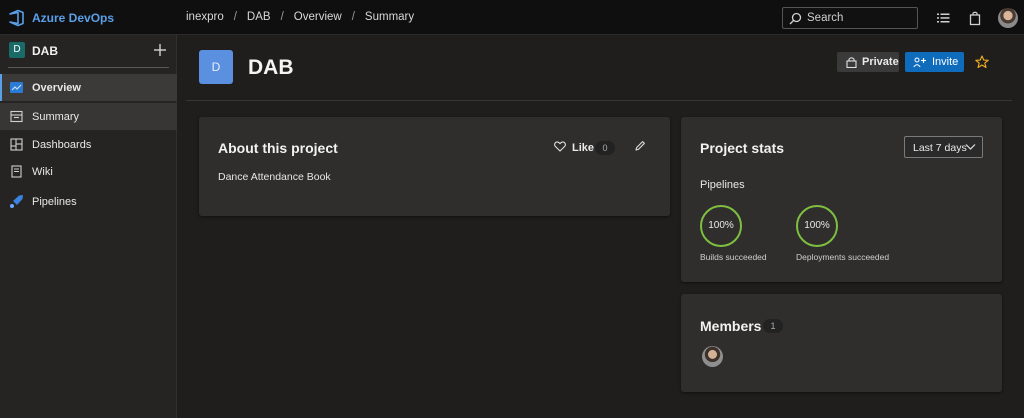 The image size is (1024, 418). Describe the element at coordinates (1008, 18) in the screenshot. I see `user-avatar` at that location.